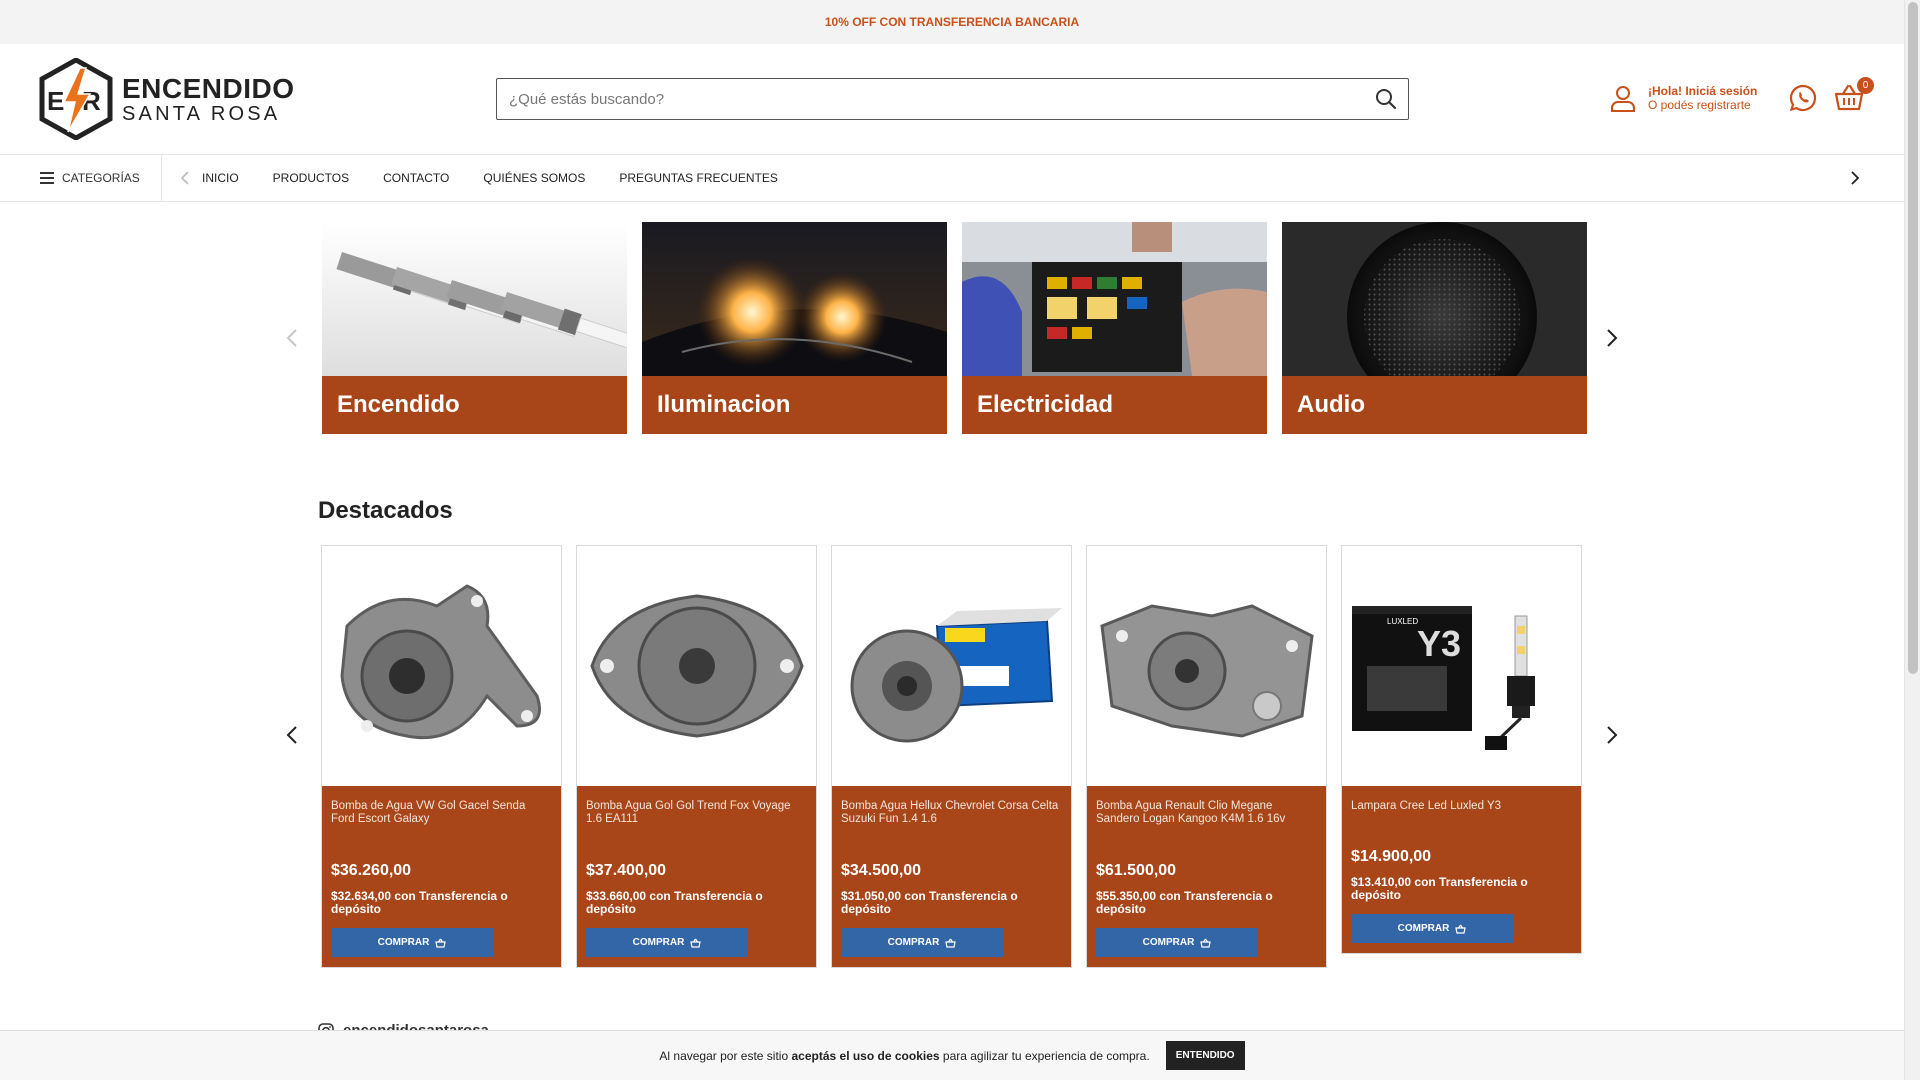 The height and width of the screenshot is (1080, 1920). I want to click on announcement-text: 10% OFF CON TRANSFERENCIA BANCARIA, so click(952, 22).